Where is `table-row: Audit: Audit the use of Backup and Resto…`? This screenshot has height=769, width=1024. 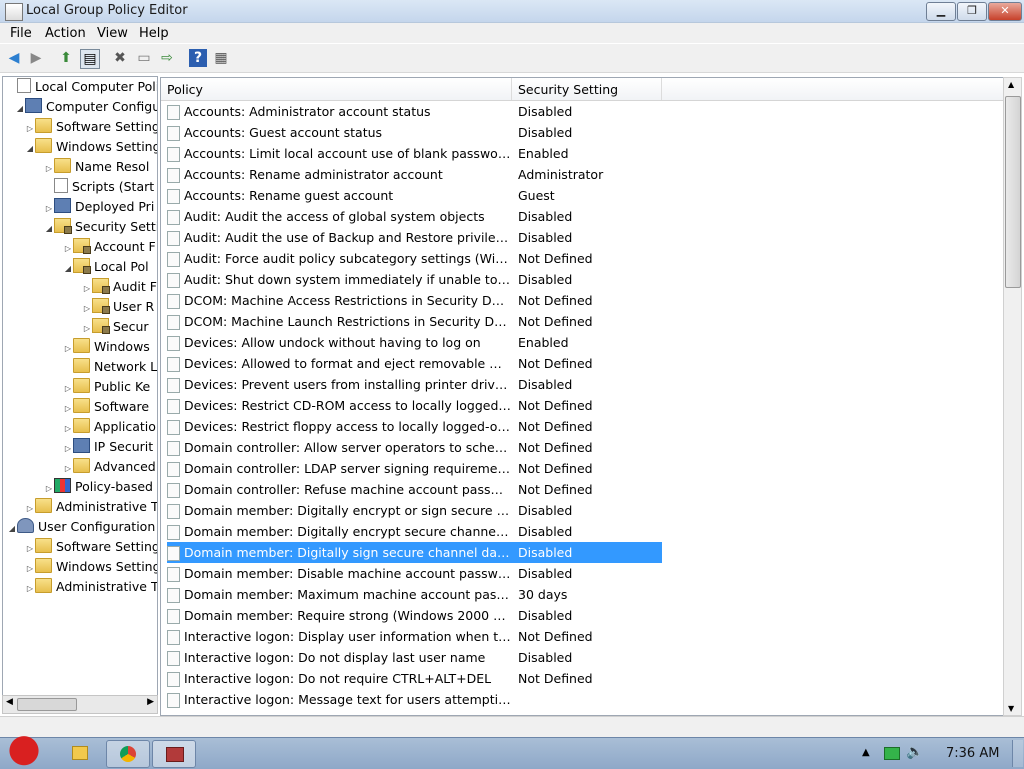
table-row: Audit: Audit the use of Backup and Resto… is located at coordinates (414, 237).